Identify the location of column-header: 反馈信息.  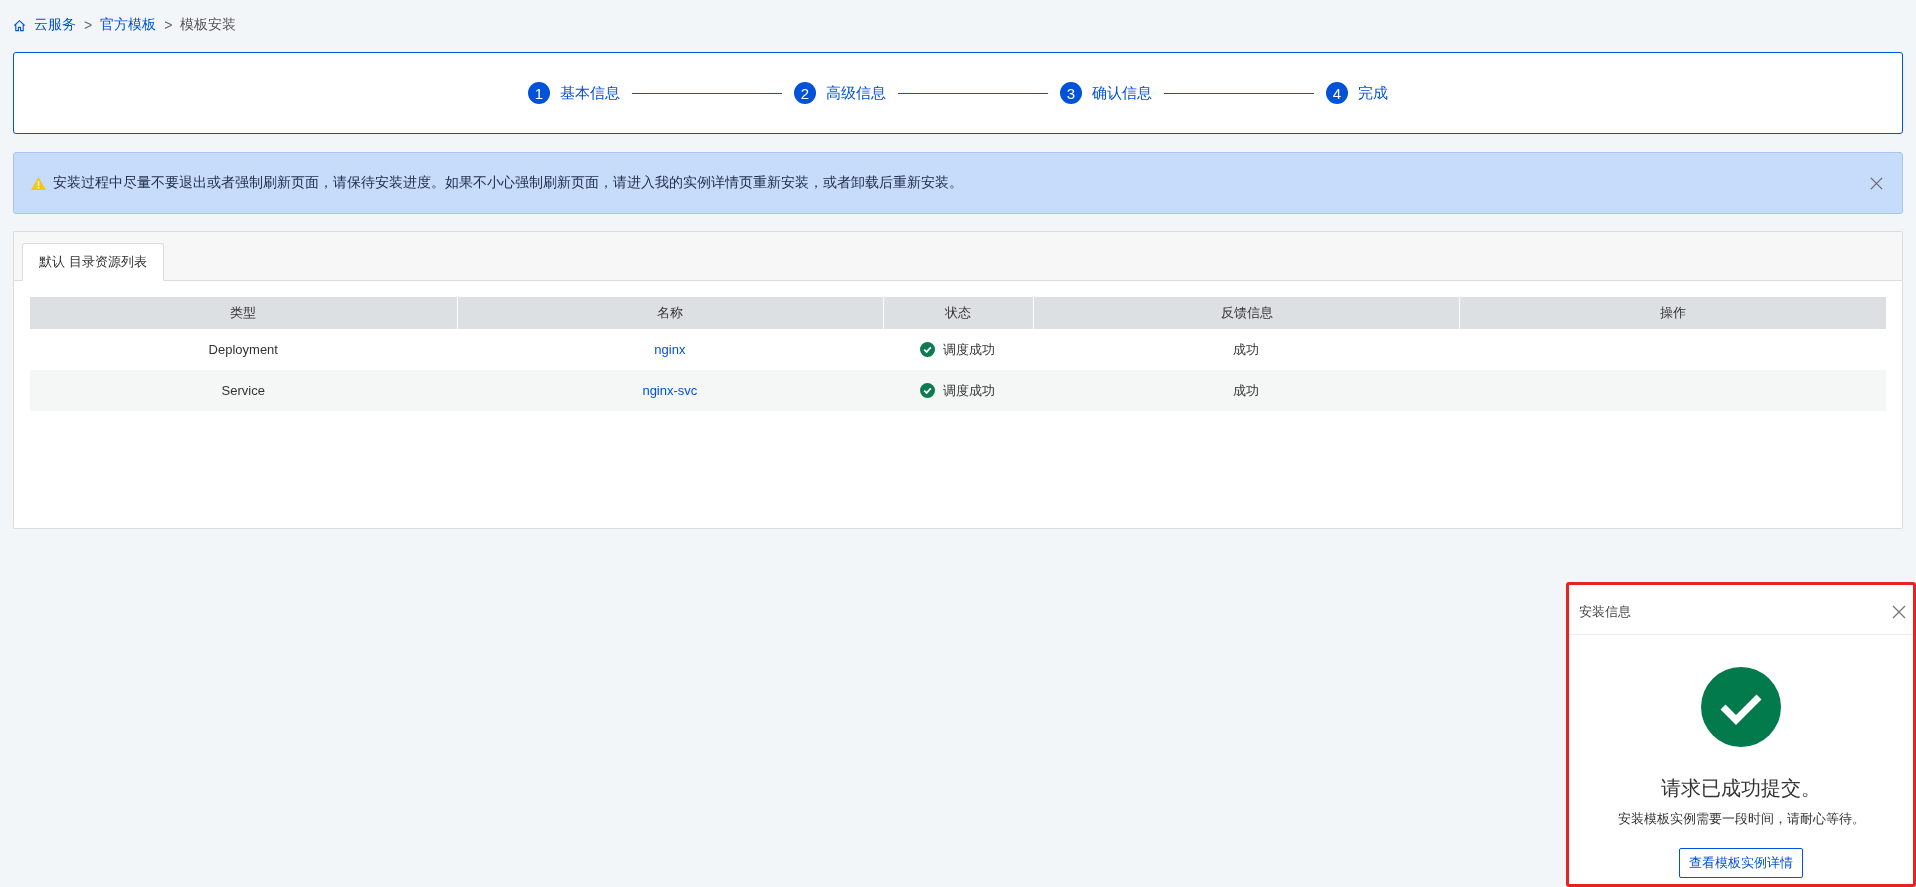
(1246, 313).